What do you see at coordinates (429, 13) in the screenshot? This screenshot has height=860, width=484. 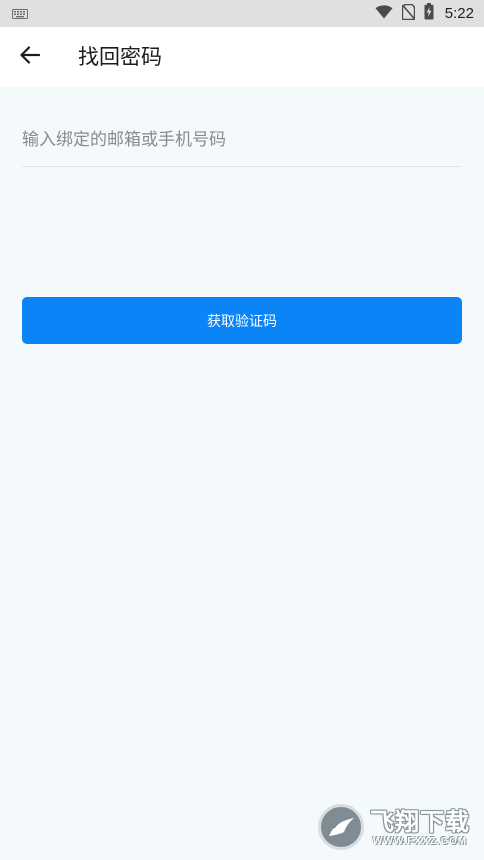 I see `battery-charging-icon` at bounding box center [429, 13].